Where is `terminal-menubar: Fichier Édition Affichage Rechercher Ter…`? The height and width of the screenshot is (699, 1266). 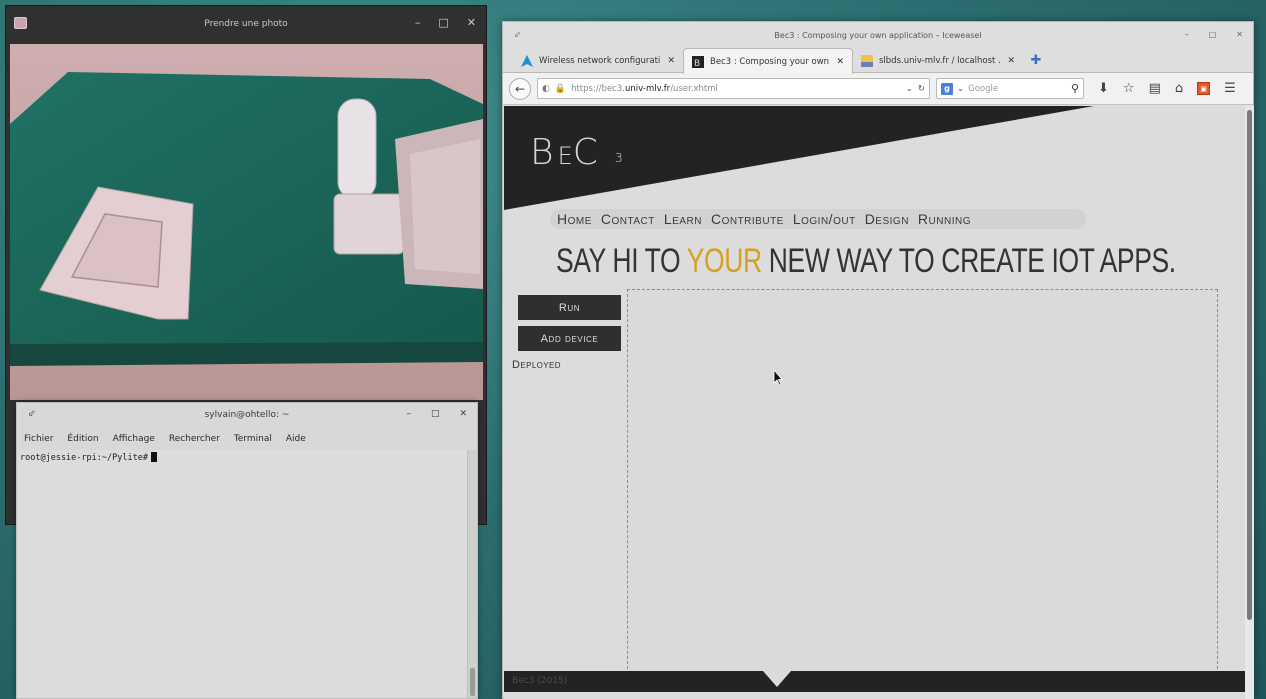 terminal-menubar: Fichier Édition Affichage Rechercher Ter… is located at coordinates (247, 439).